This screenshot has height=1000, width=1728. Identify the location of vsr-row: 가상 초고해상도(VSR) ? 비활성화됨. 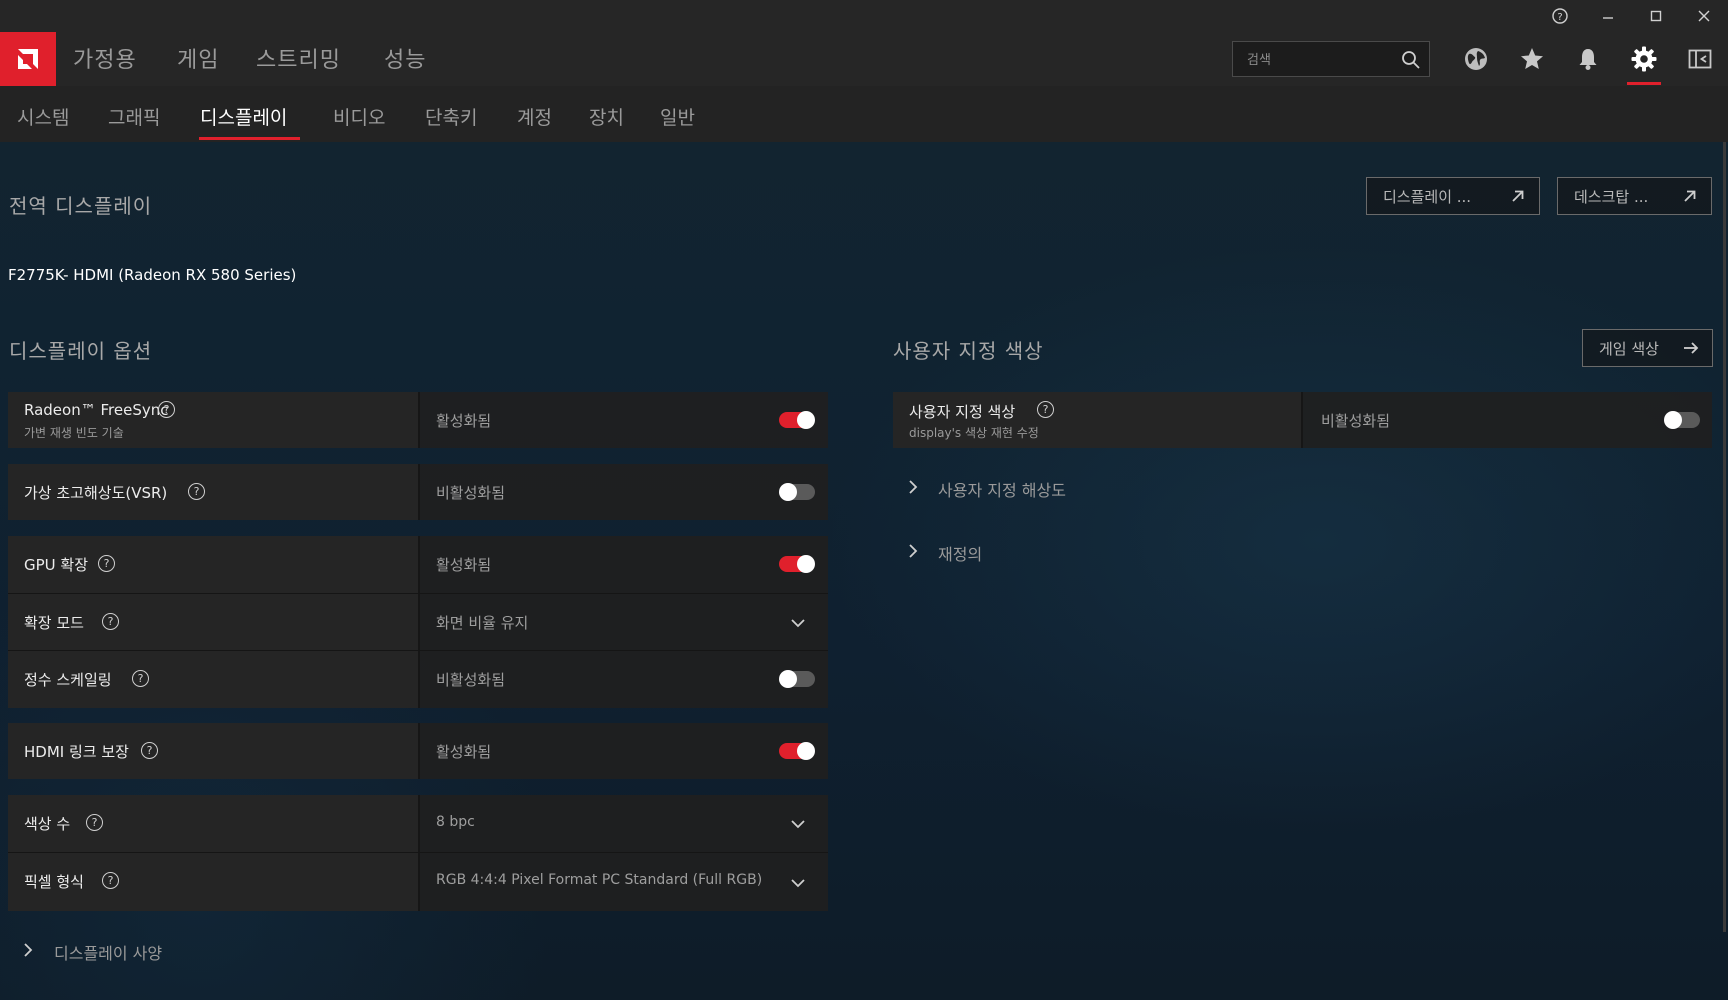
(418, 492).